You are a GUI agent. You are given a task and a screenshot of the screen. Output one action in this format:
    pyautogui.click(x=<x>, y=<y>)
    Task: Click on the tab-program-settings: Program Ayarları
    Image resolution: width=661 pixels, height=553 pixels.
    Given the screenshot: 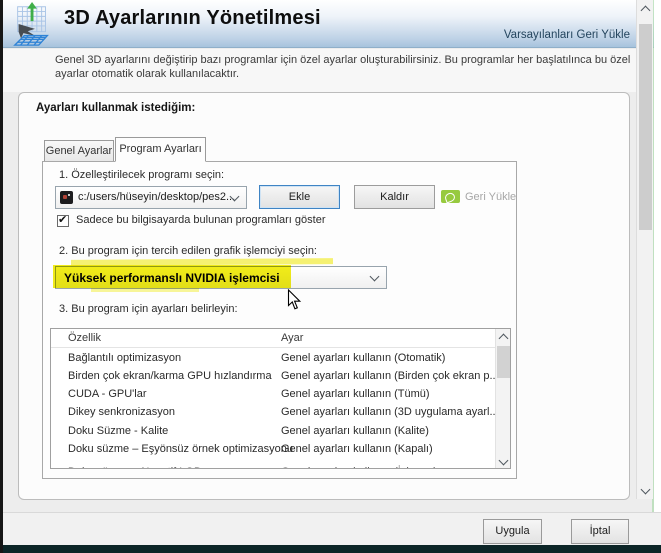 What is the action you would take?
    pyautogui.click(x=160, y=149)
    